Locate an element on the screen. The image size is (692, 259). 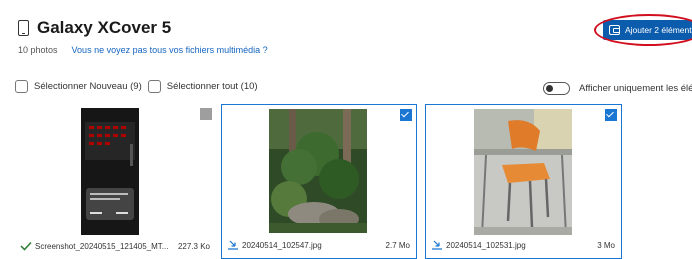
device-header: Galaxy XCover 5 is located at coordinates (94, 28).